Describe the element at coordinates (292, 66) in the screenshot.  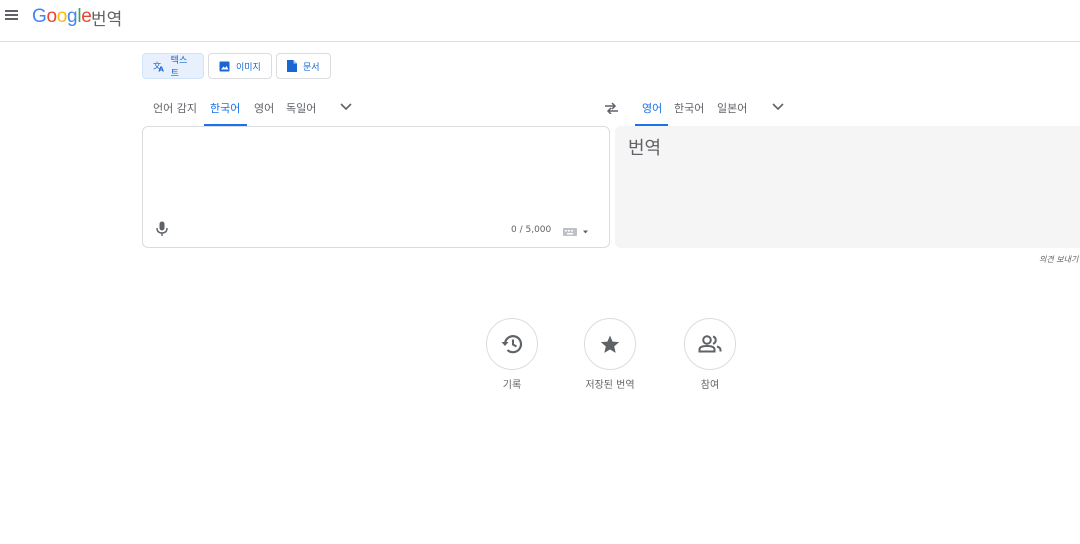
I see `document-icon` at that location.